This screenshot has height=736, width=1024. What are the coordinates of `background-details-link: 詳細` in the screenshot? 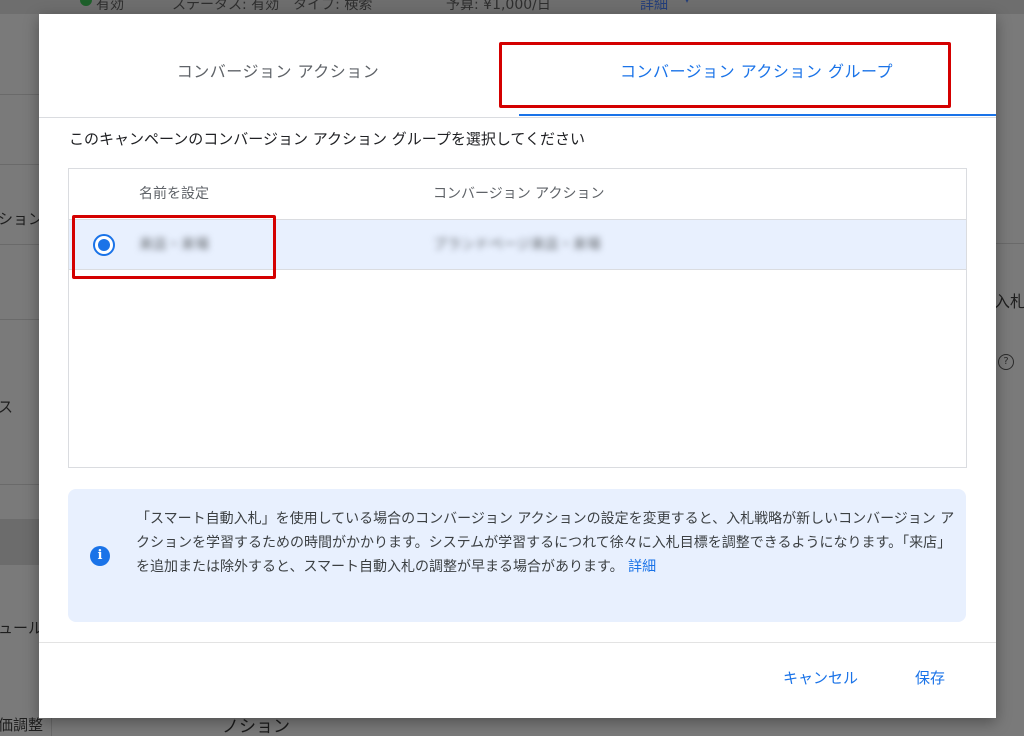 It's located at (654, 6).